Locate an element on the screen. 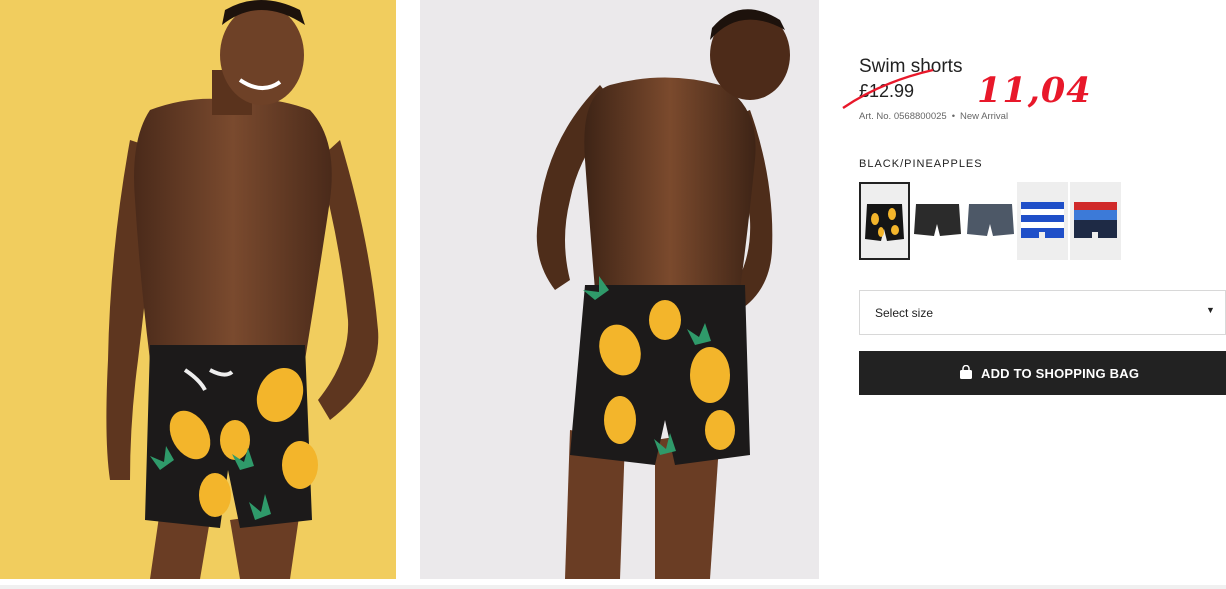  swatch-dark-grey is located at coordinates (937, 221).